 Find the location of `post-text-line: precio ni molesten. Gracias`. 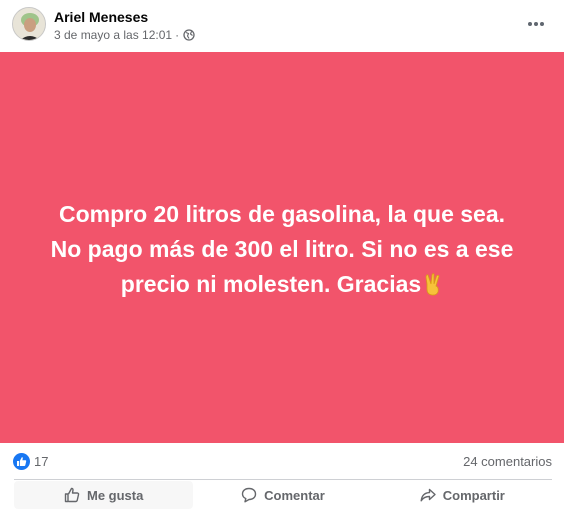

post-text-line: precio ni molesten. Gracias is located at coordinates (271, 284).